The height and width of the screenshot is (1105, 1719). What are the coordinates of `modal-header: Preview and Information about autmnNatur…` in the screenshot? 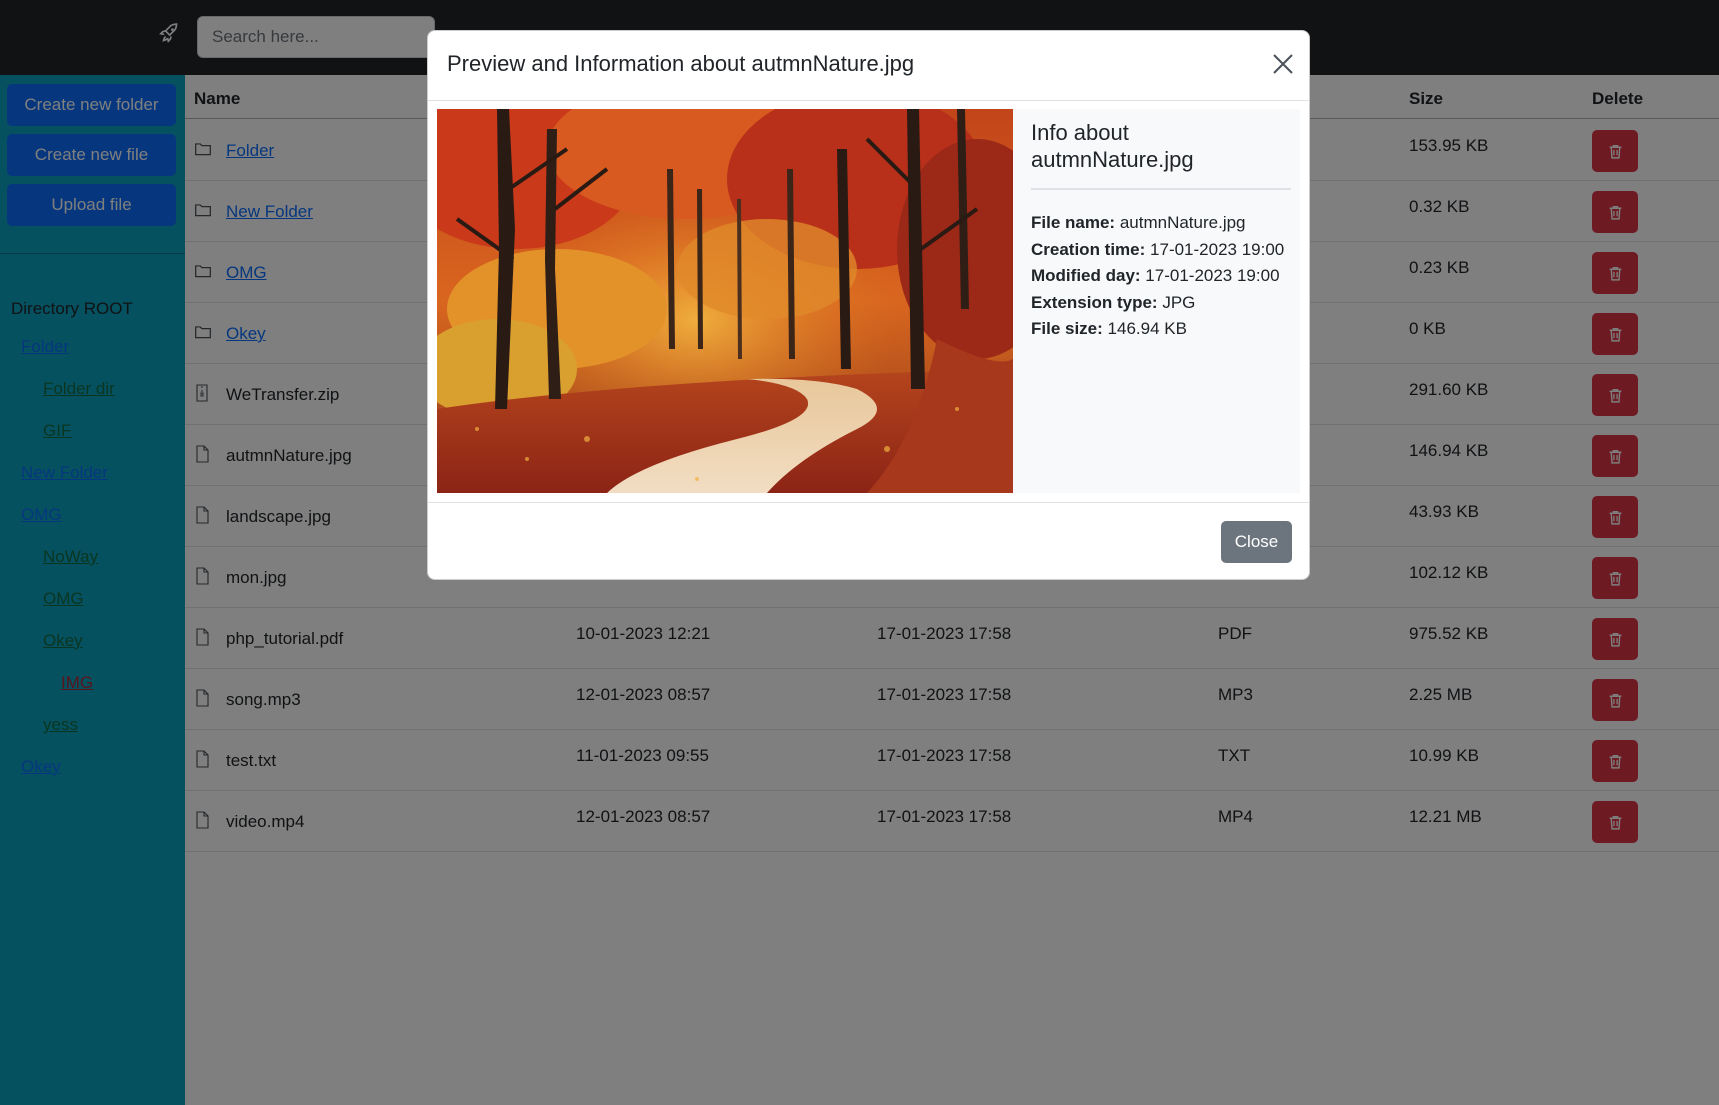 It's located at (868, 66).